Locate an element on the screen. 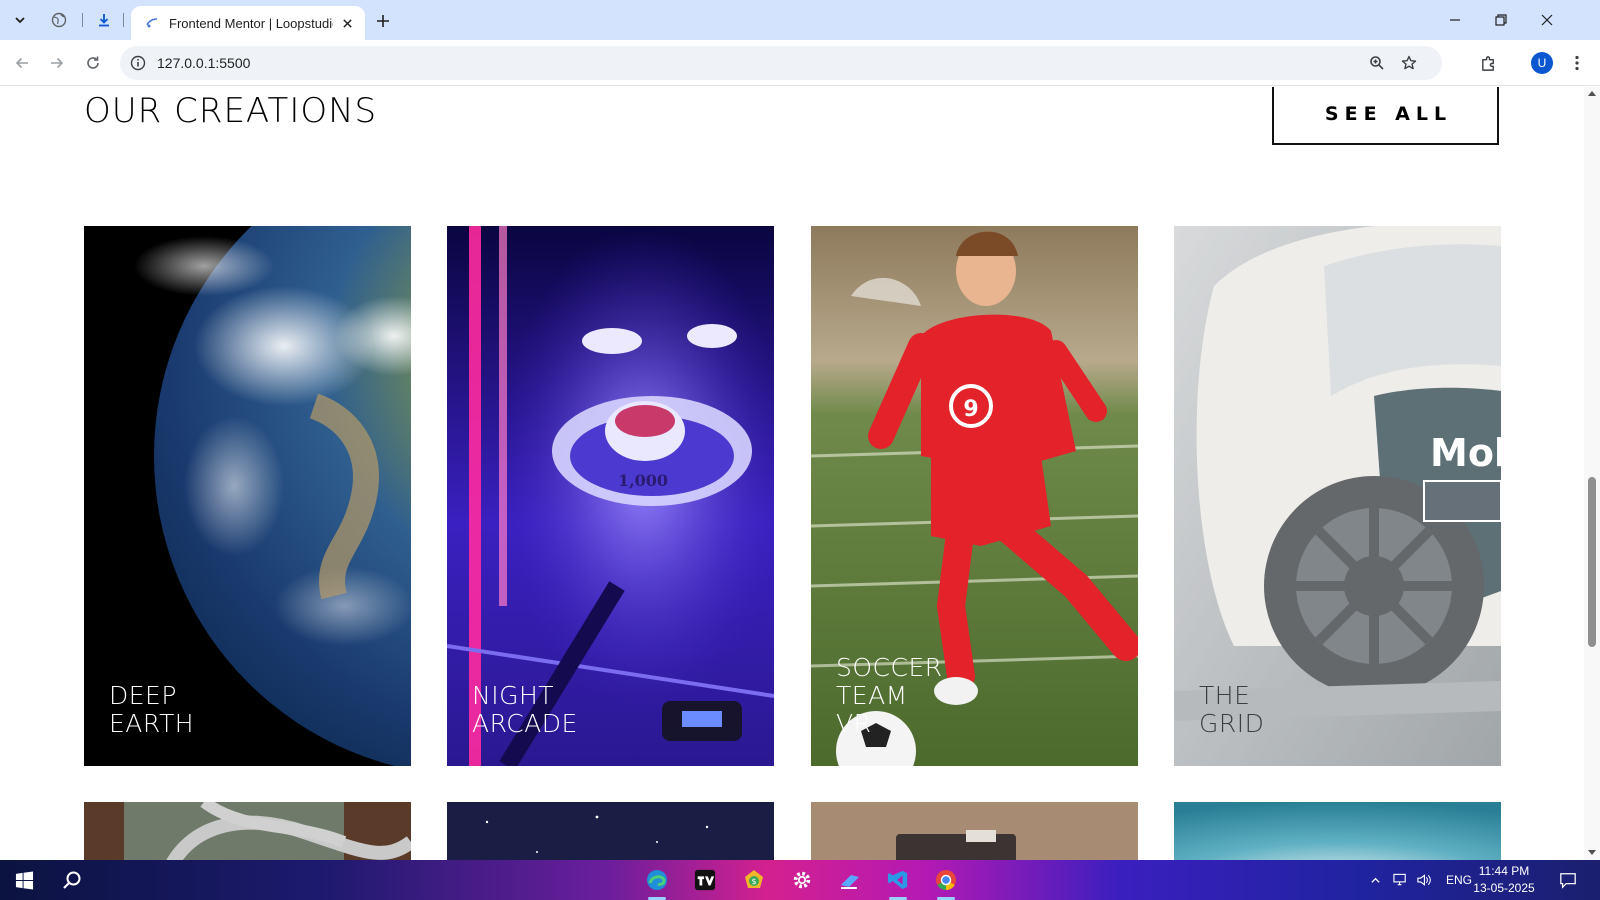 The image size is (1600, 900). scroll-down-arrow is located at coordinates (1592, 852).